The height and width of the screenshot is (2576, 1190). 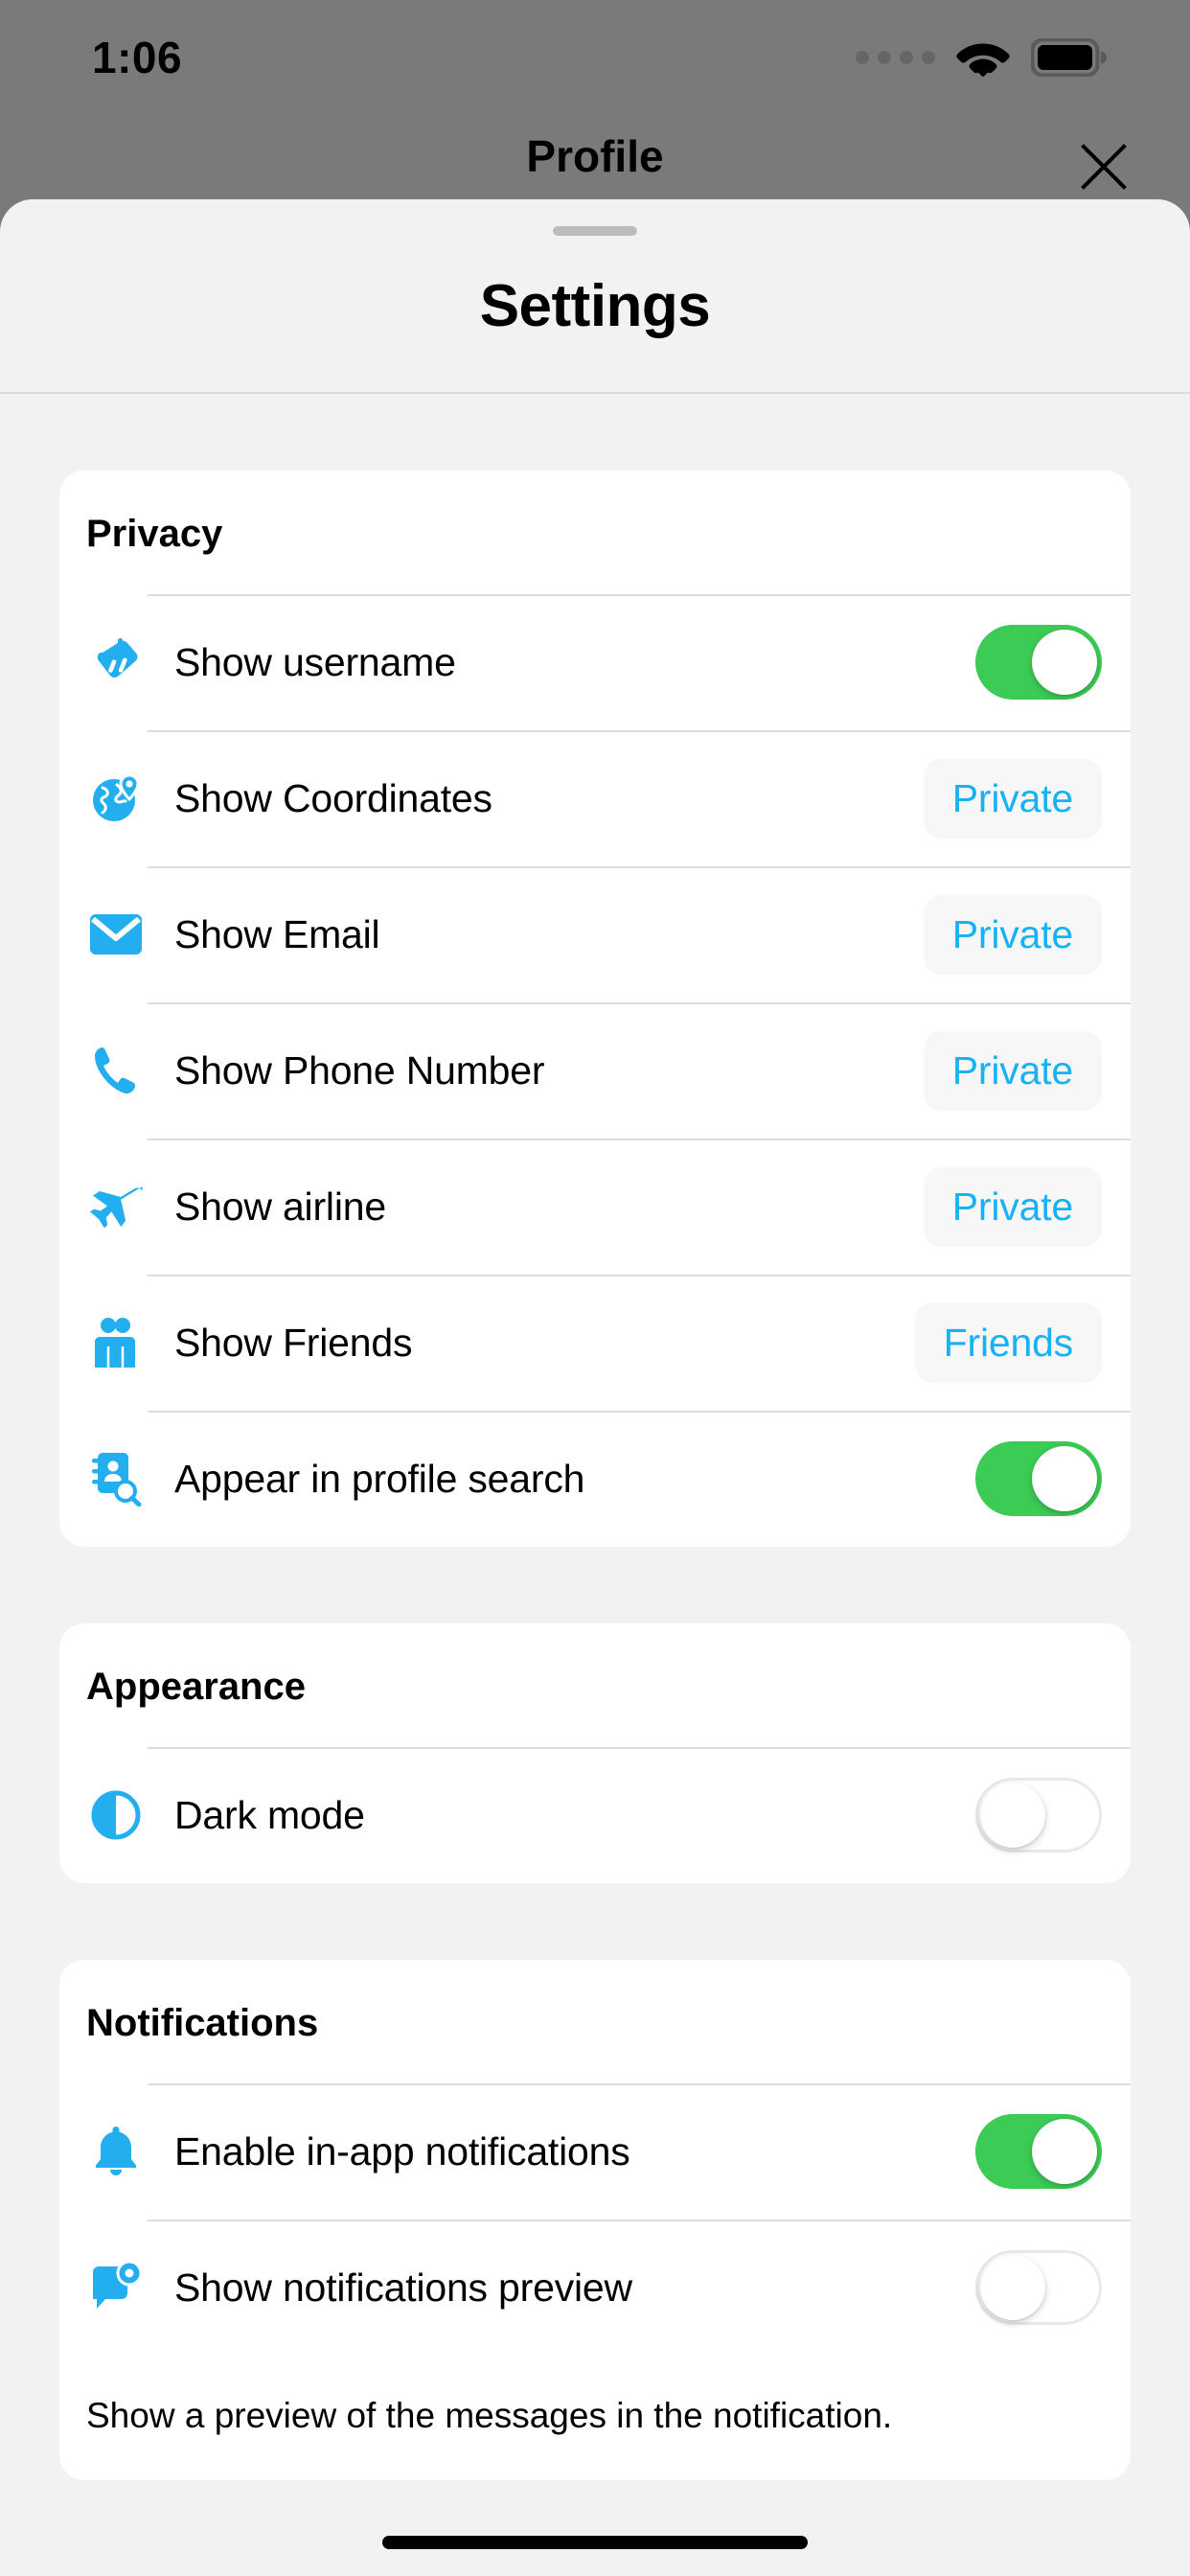 What do you see at coordinates (116, 662) in the screenshot?
I see `tag-icon` at bounding box center [116, 662].